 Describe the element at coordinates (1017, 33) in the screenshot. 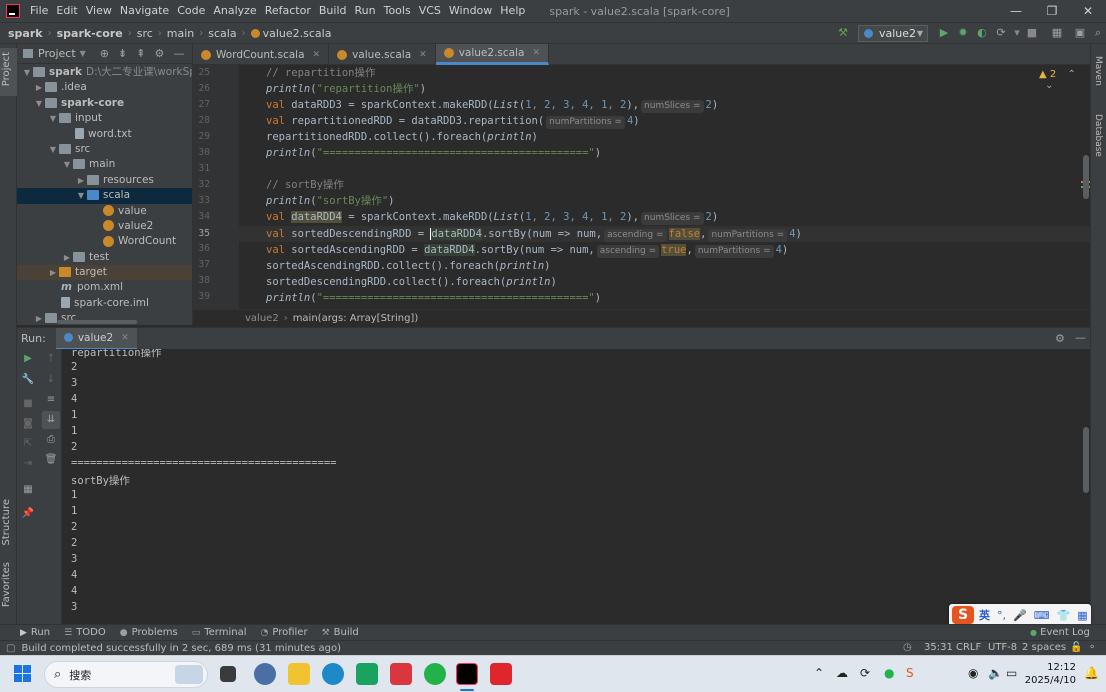

I see `chevron-down-icon: ▾` at that location.